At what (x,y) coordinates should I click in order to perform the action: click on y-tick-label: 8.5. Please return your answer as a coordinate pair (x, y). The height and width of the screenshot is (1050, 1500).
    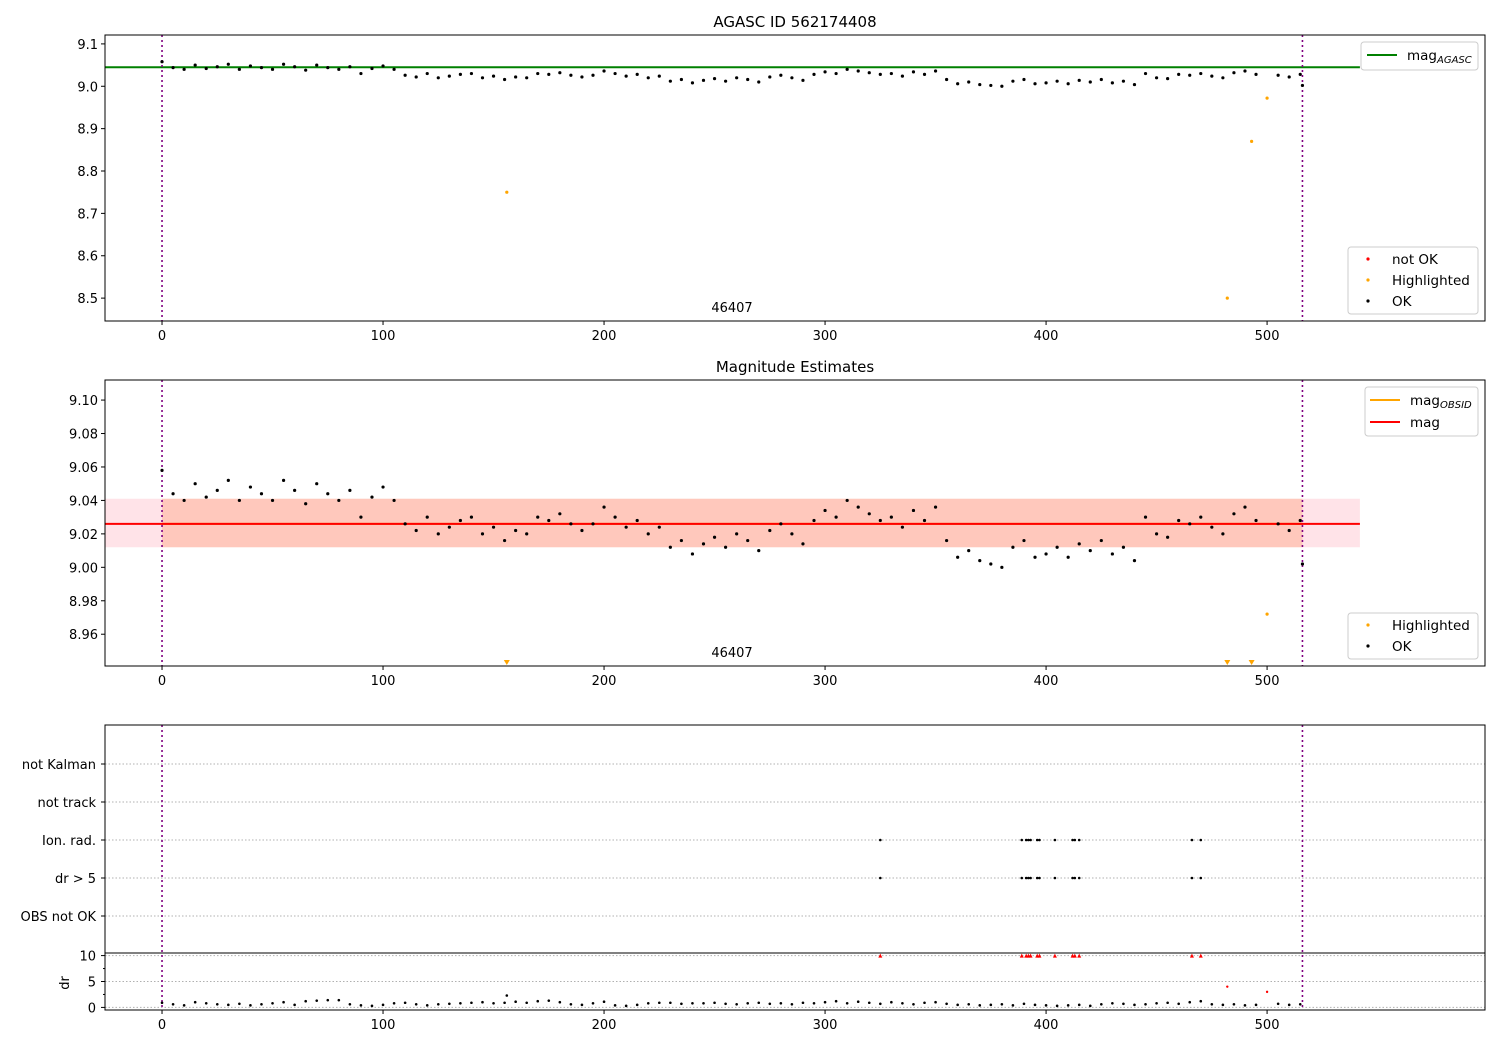
    Looking at the image, I should click on (87, 299).